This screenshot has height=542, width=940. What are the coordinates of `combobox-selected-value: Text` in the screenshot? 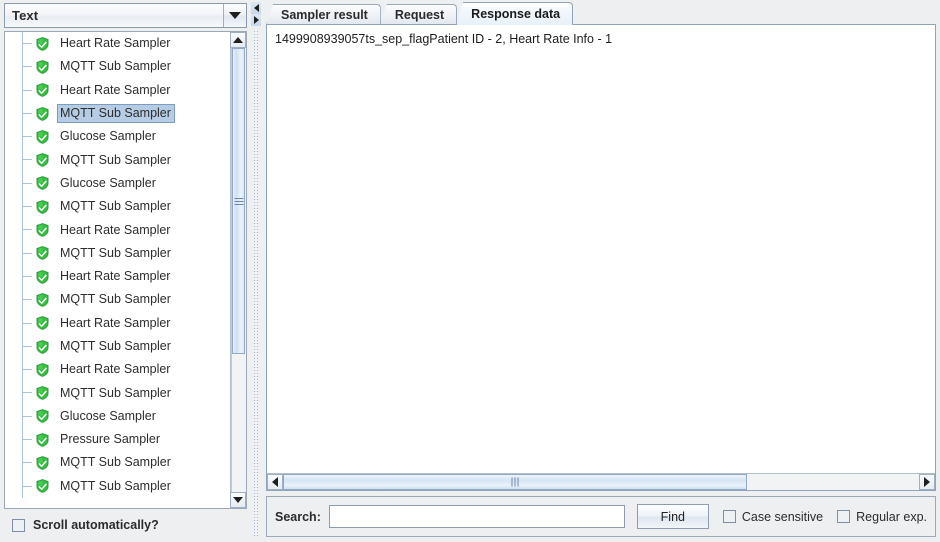 It's located at (25, 15).